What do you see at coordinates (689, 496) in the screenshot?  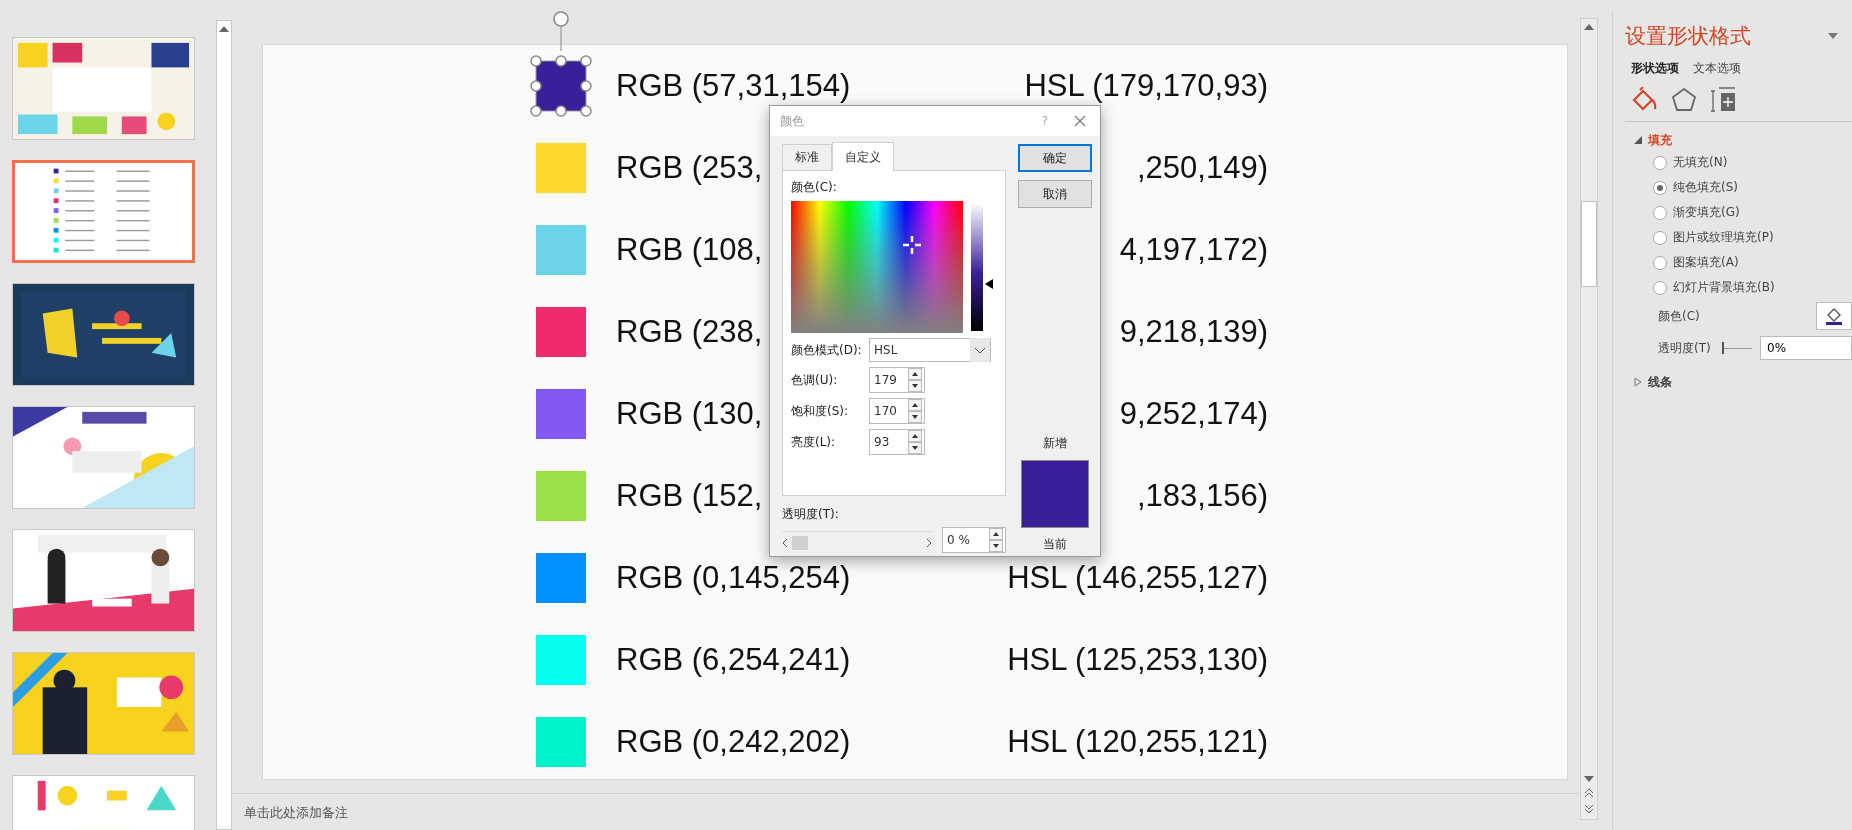 I see `rgb-value: RGB (152,` at bounding box center [689, 496].